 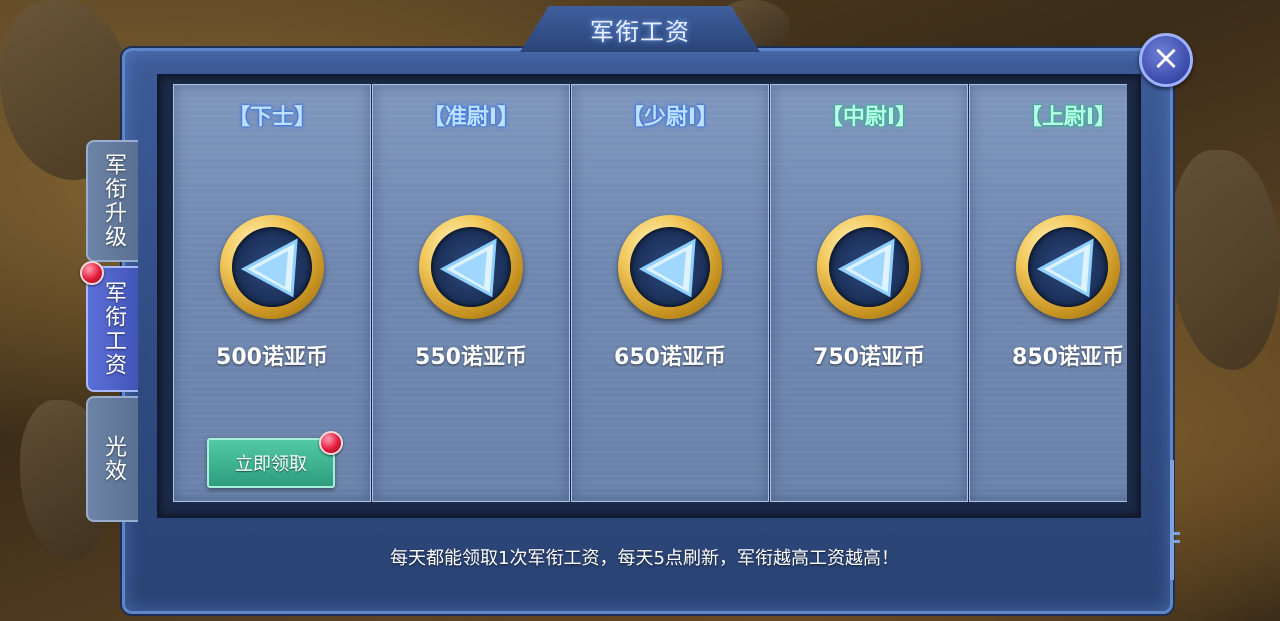 What do you see at coordinates (869, 357) in the screenshot?
I see `reward-amount: 750诺亚币` at bounding box center [869, 357].